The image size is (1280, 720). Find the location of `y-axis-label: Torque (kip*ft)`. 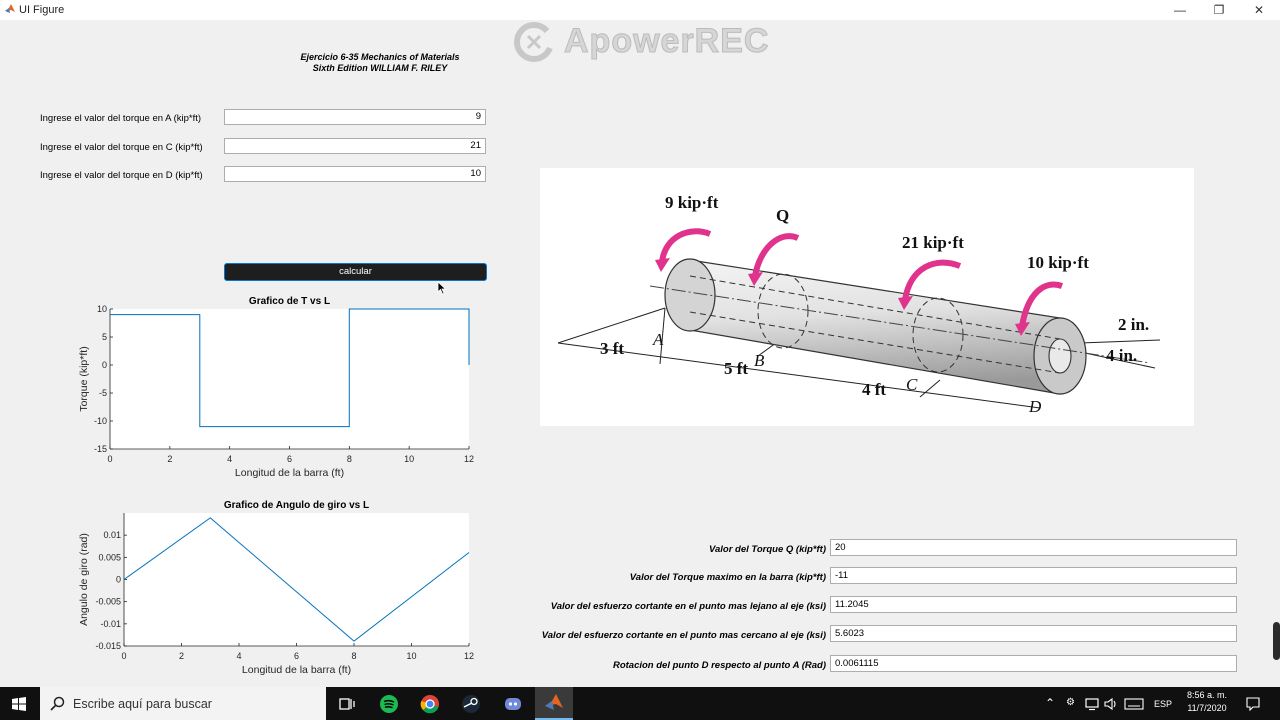

y-axis-label: Torque (kip*ft) is located at coordinates (84, 378).